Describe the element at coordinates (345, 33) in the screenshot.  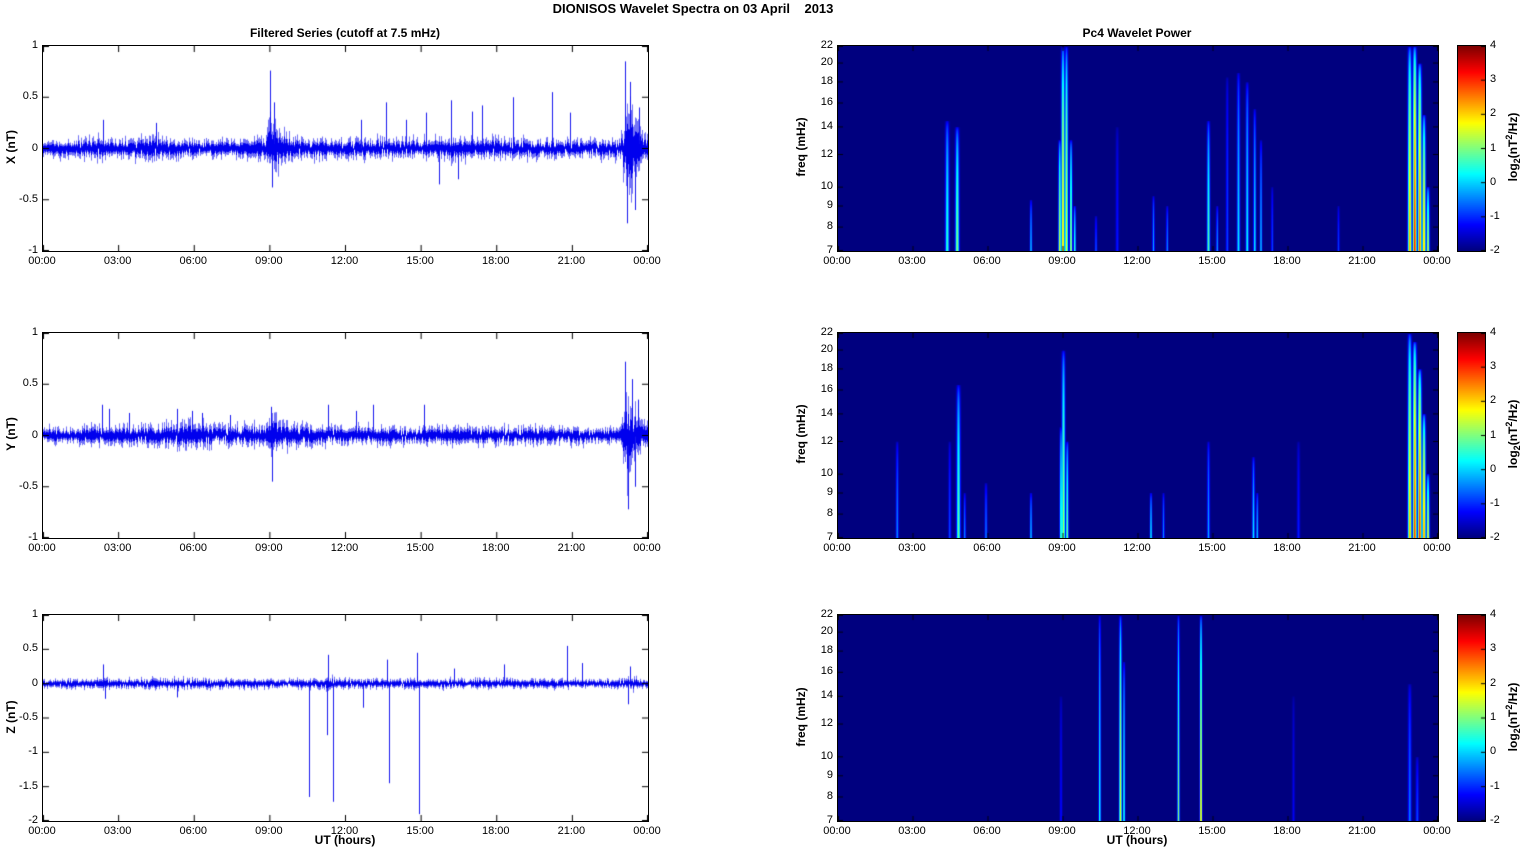
I see `filtered-series-title: Filtered Series (cutoff at 7.5 mHz)` at that location.